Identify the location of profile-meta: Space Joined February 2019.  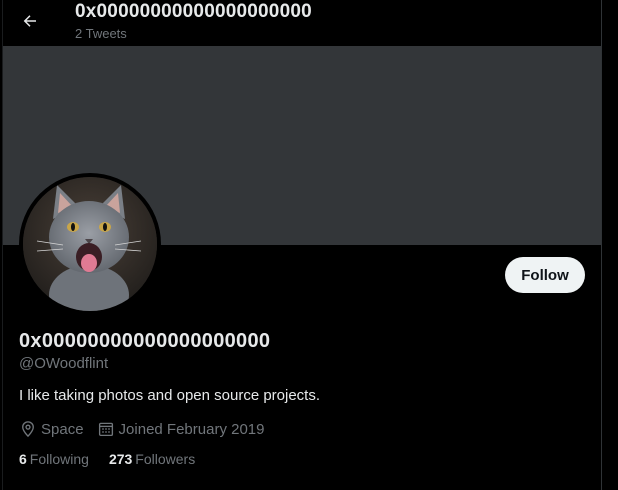
(148, 429).